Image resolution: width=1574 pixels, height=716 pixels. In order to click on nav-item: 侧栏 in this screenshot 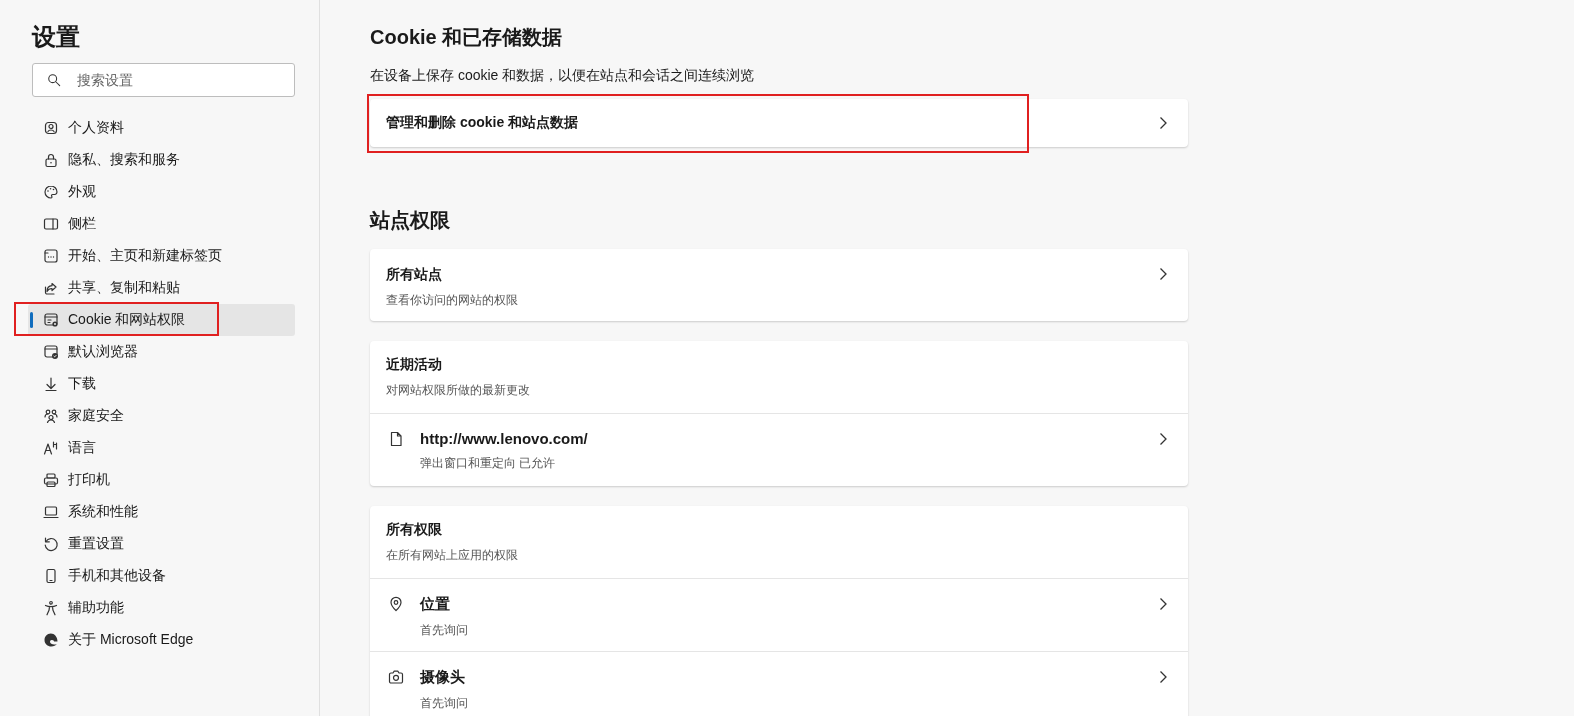, I will do `click(161, 224)`.